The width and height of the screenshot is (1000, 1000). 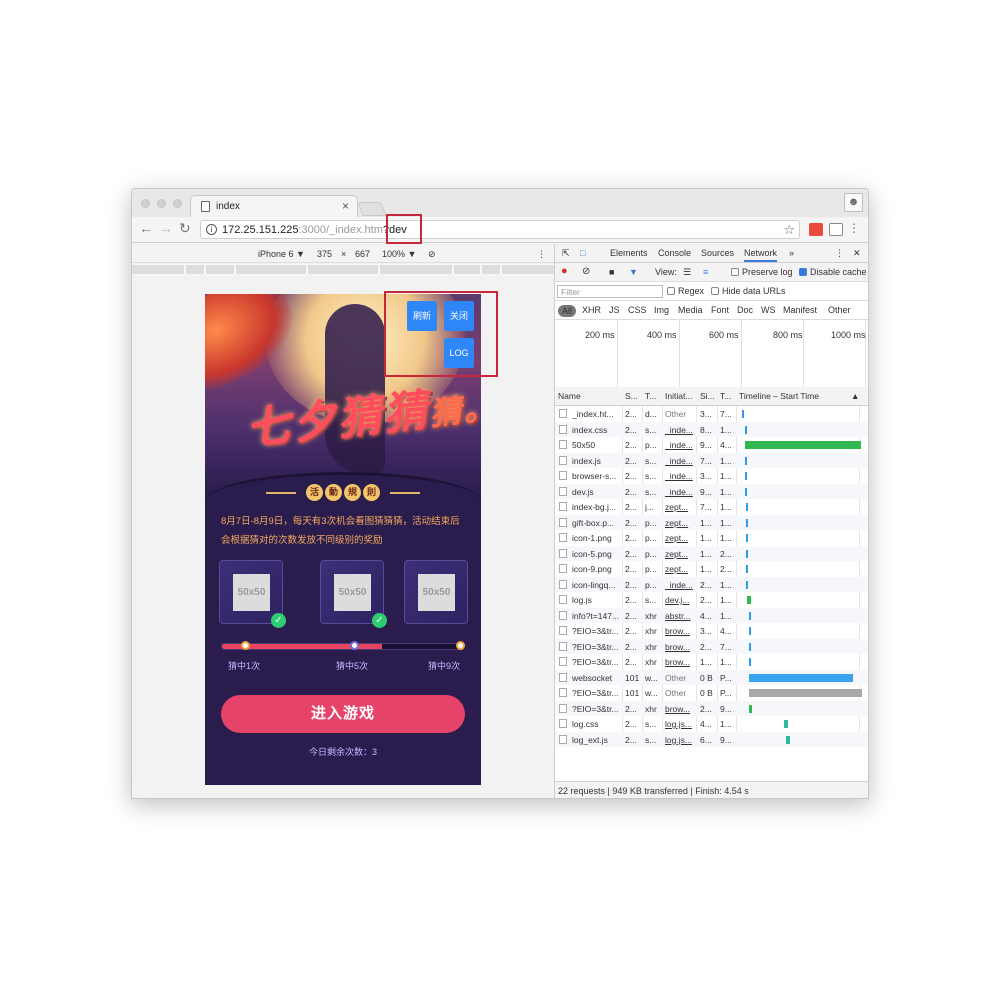 I want to click on list-view-icon: ☰, so click(x=687, y=272).